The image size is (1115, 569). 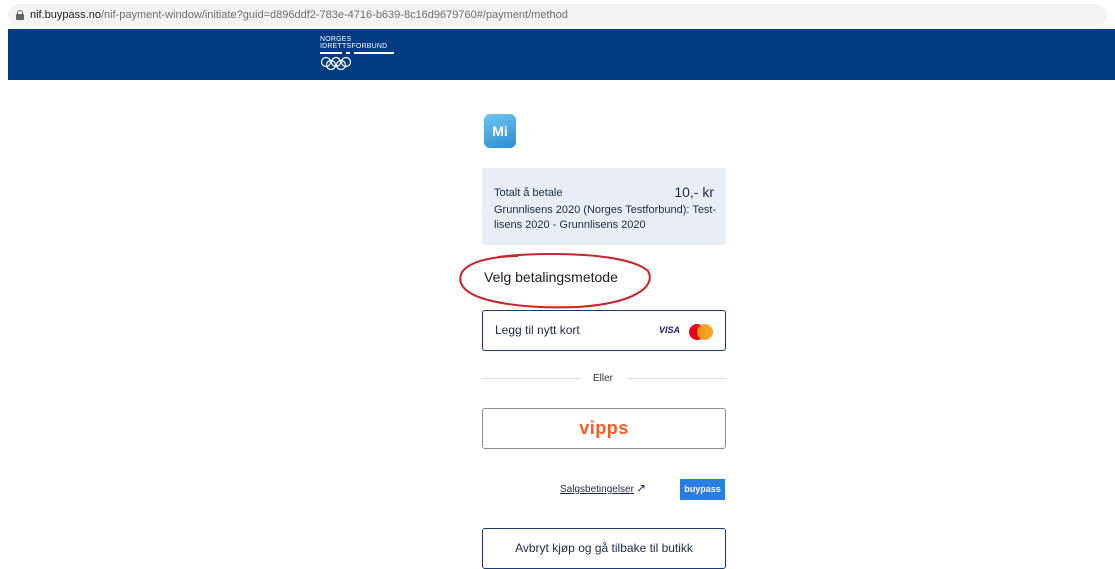 What do you see at coordinates (528, 193) in the screenshot?
I see `total-label: Totalt å betale` at bounding box center [528, 193].